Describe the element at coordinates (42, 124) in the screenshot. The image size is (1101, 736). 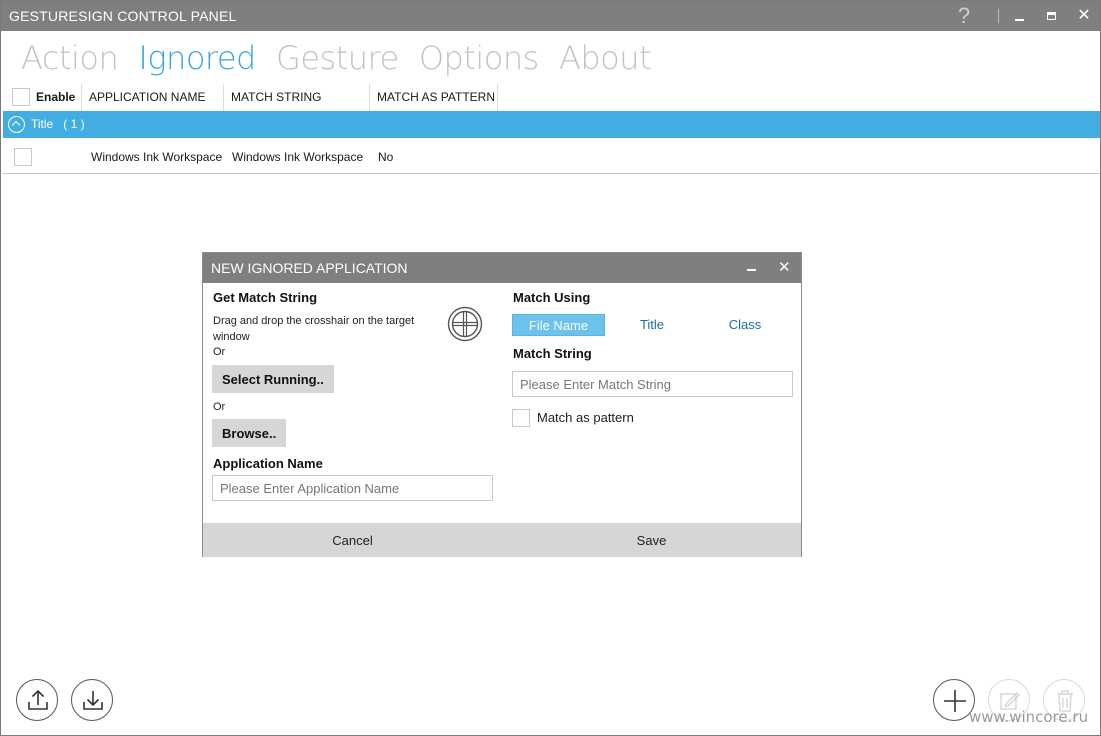
I see `group-name: Title` at that location.